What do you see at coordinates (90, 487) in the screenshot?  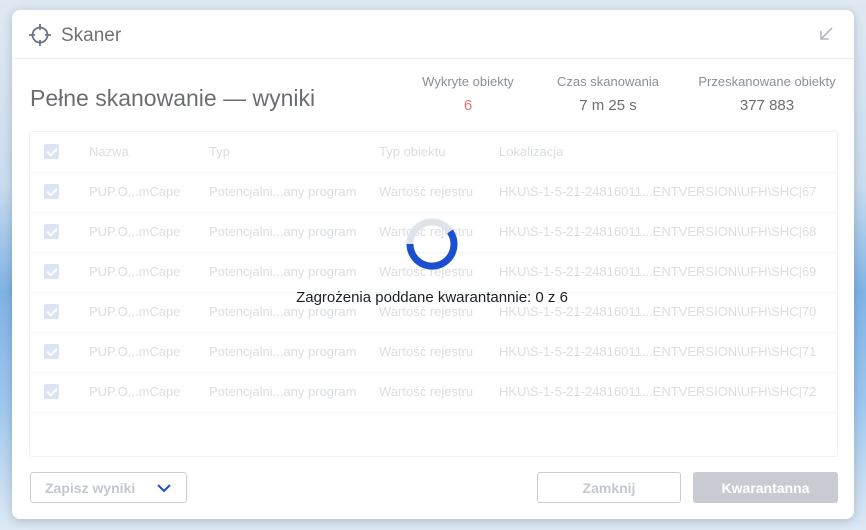 I see `save-results-label: Zapisz wyniki` at bounding box center [90, 487].